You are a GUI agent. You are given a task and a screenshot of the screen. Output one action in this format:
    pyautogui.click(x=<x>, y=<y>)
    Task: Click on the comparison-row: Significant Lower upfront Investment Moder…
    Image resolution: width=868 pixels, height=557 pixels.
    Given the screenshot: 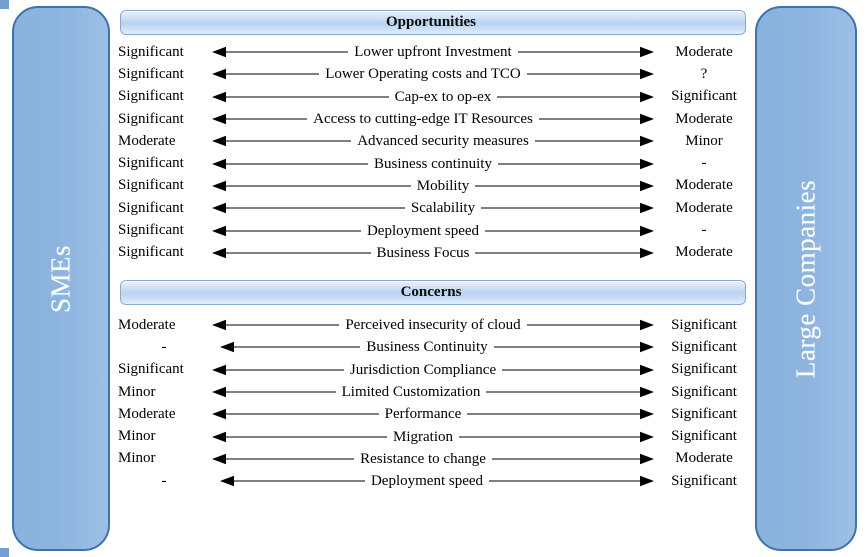 What is the action you would take?
    pyautogui.click(x=434, y=52)
    